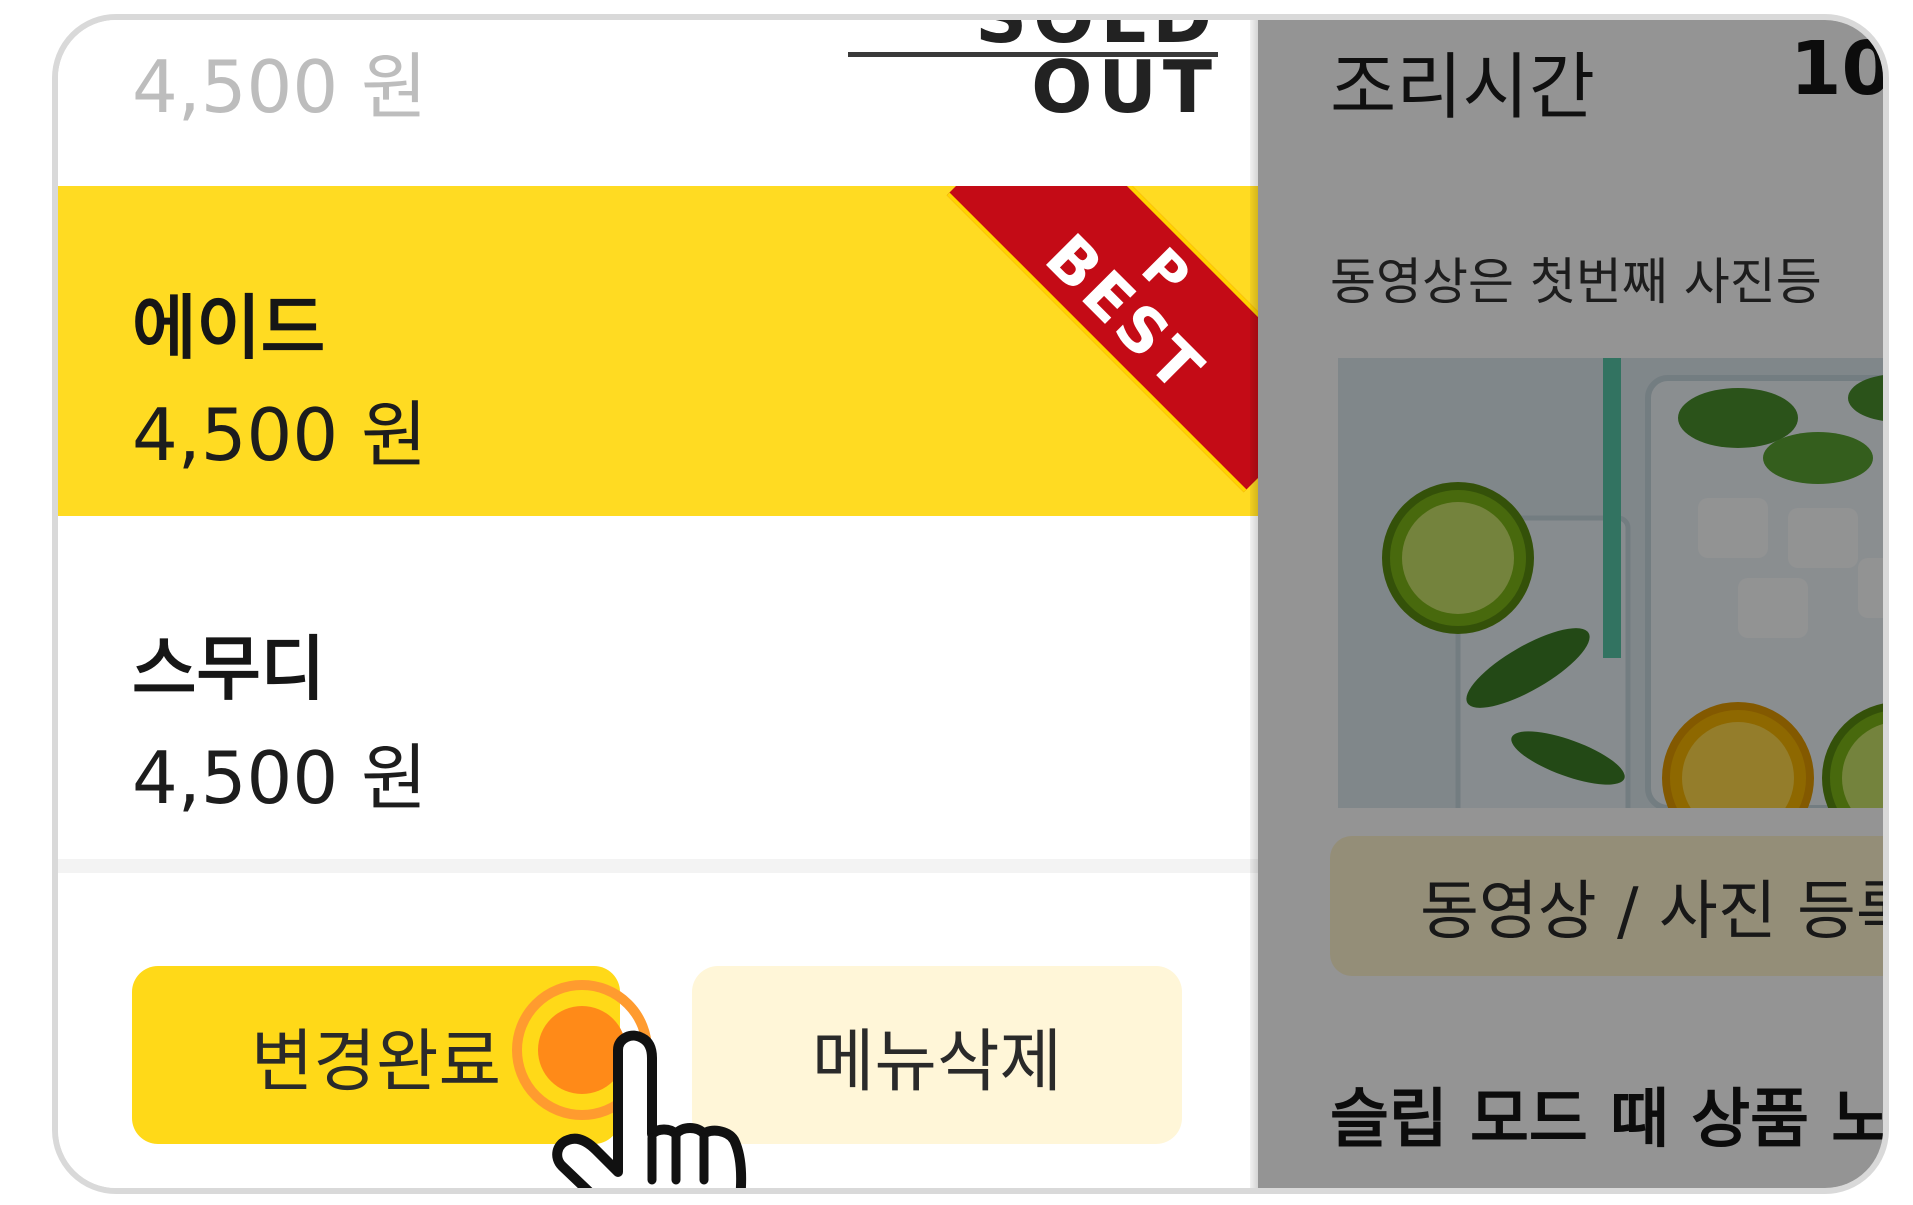  Describe the element at coordinates (229, 328) in the screenshot. I see `menu-item-name: 에이드` at that location.